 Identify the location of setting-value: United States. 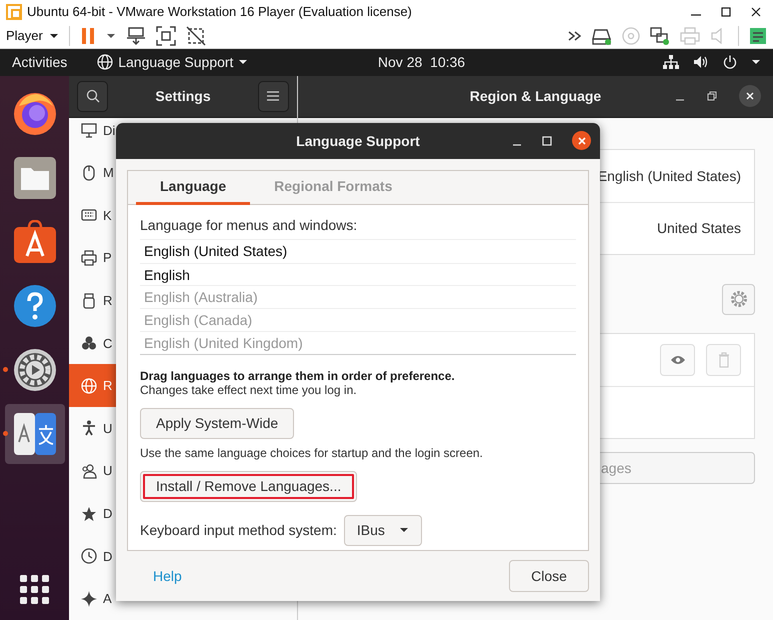
(698, 228).